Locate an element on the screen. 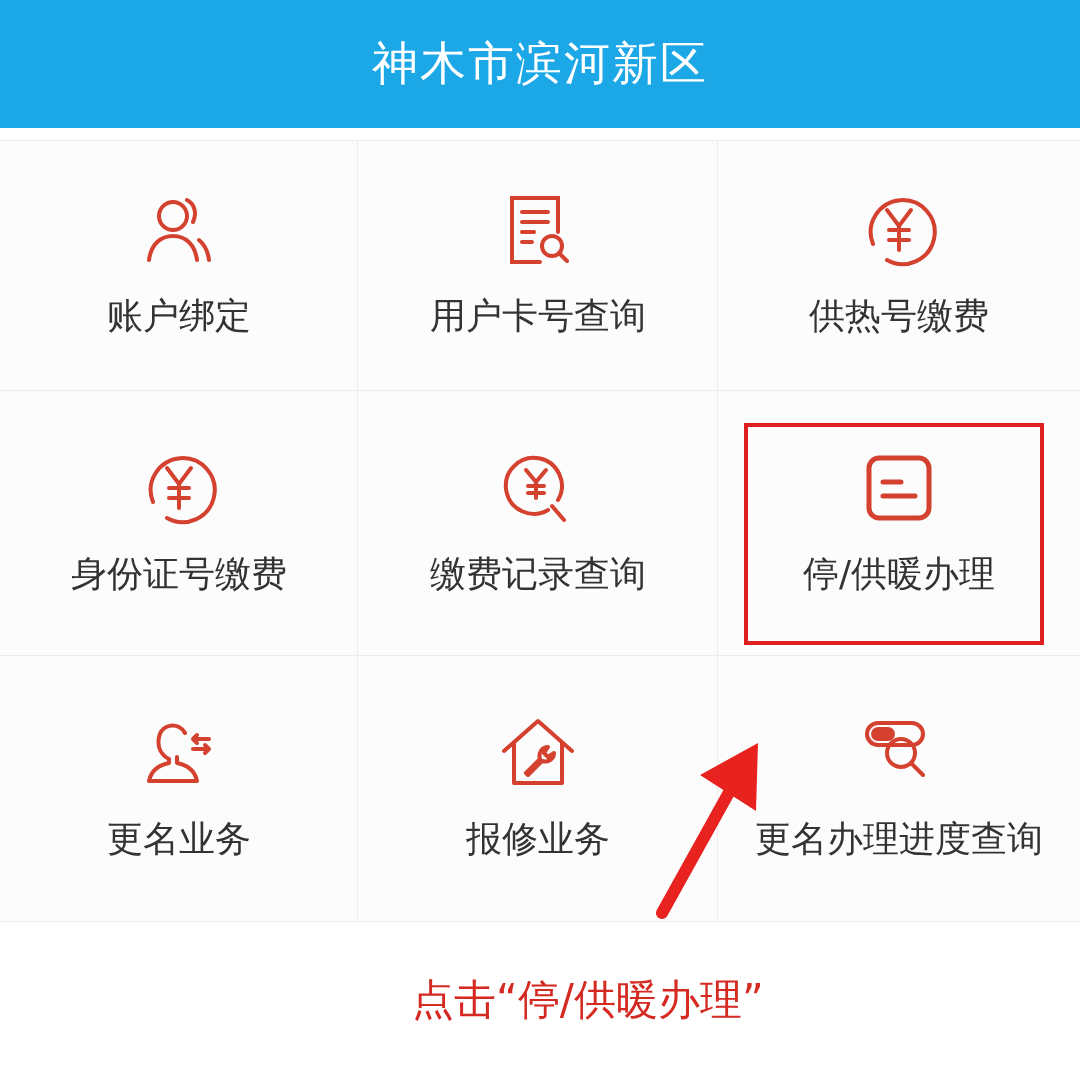 Image resolution: width=1080 pixels, height=1068 pixels. menu-tile: 用户卡号查询 is located at coordinates (538, 266).